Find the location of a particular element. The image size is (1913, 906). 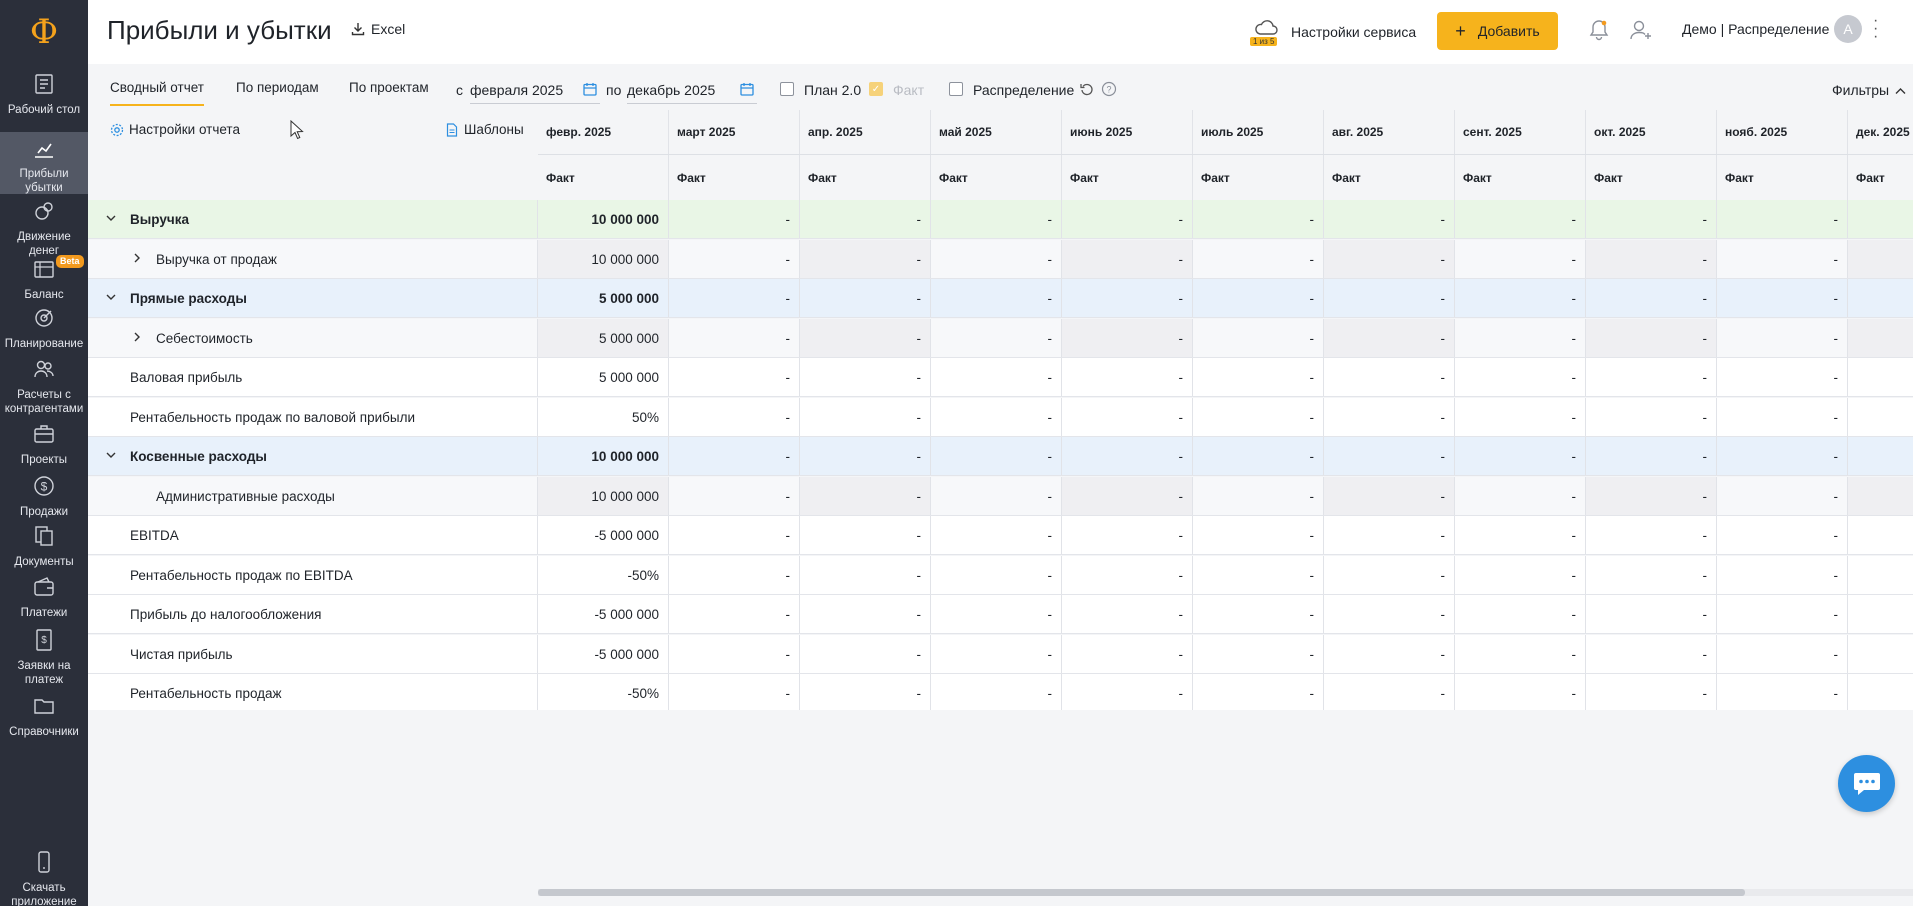

tab-by-projects: По проектам is located at coordinates (389, 92).